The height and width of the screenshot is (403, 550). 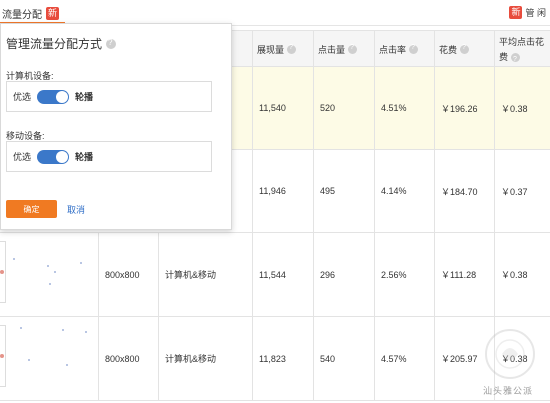 What do you see at coordinates (282, 358) in the screenshot?
I see `impressions-cell: 11,823` at bounding box center [282, 358].